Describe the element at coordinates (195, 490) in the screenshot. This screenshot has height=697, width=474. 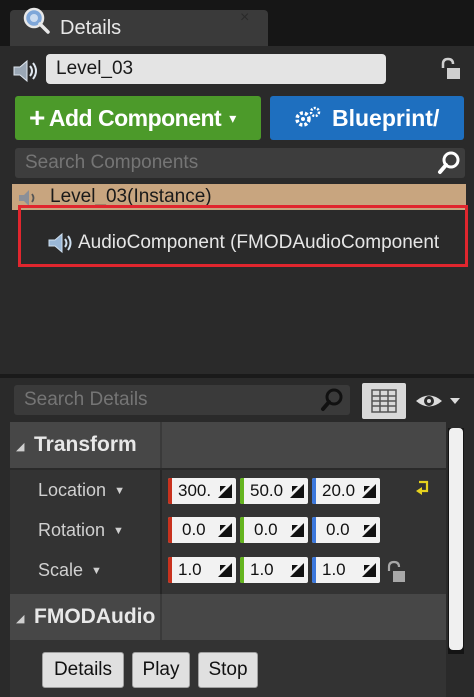
I see `location-x-value: 300.` at that location.